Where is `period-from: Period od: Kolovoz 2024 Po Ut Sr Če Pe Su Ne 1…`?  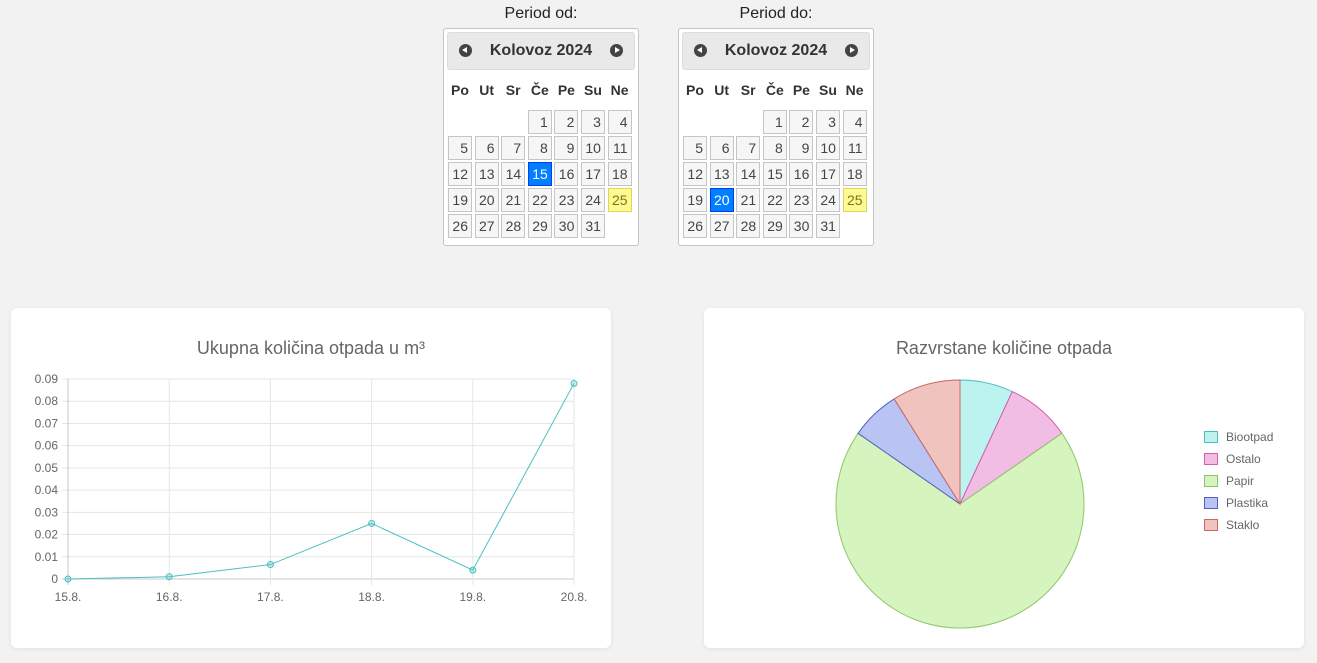
period-from: Period od: Kolovoz 2024 Po Ut Sr Če Pe Su Ne 1… is located at coordinates (541, 123).